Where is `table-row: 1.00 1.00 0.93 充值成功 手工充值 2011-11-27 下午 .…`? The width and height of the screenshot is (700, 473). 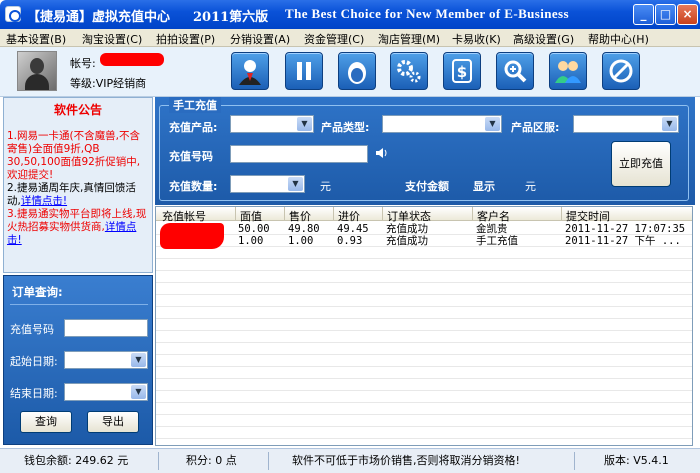
table-row: 1.00 1.00 0.93 充值成功 手工充值 2011-11-27 下午 .… is located at coordinates (424, 241).